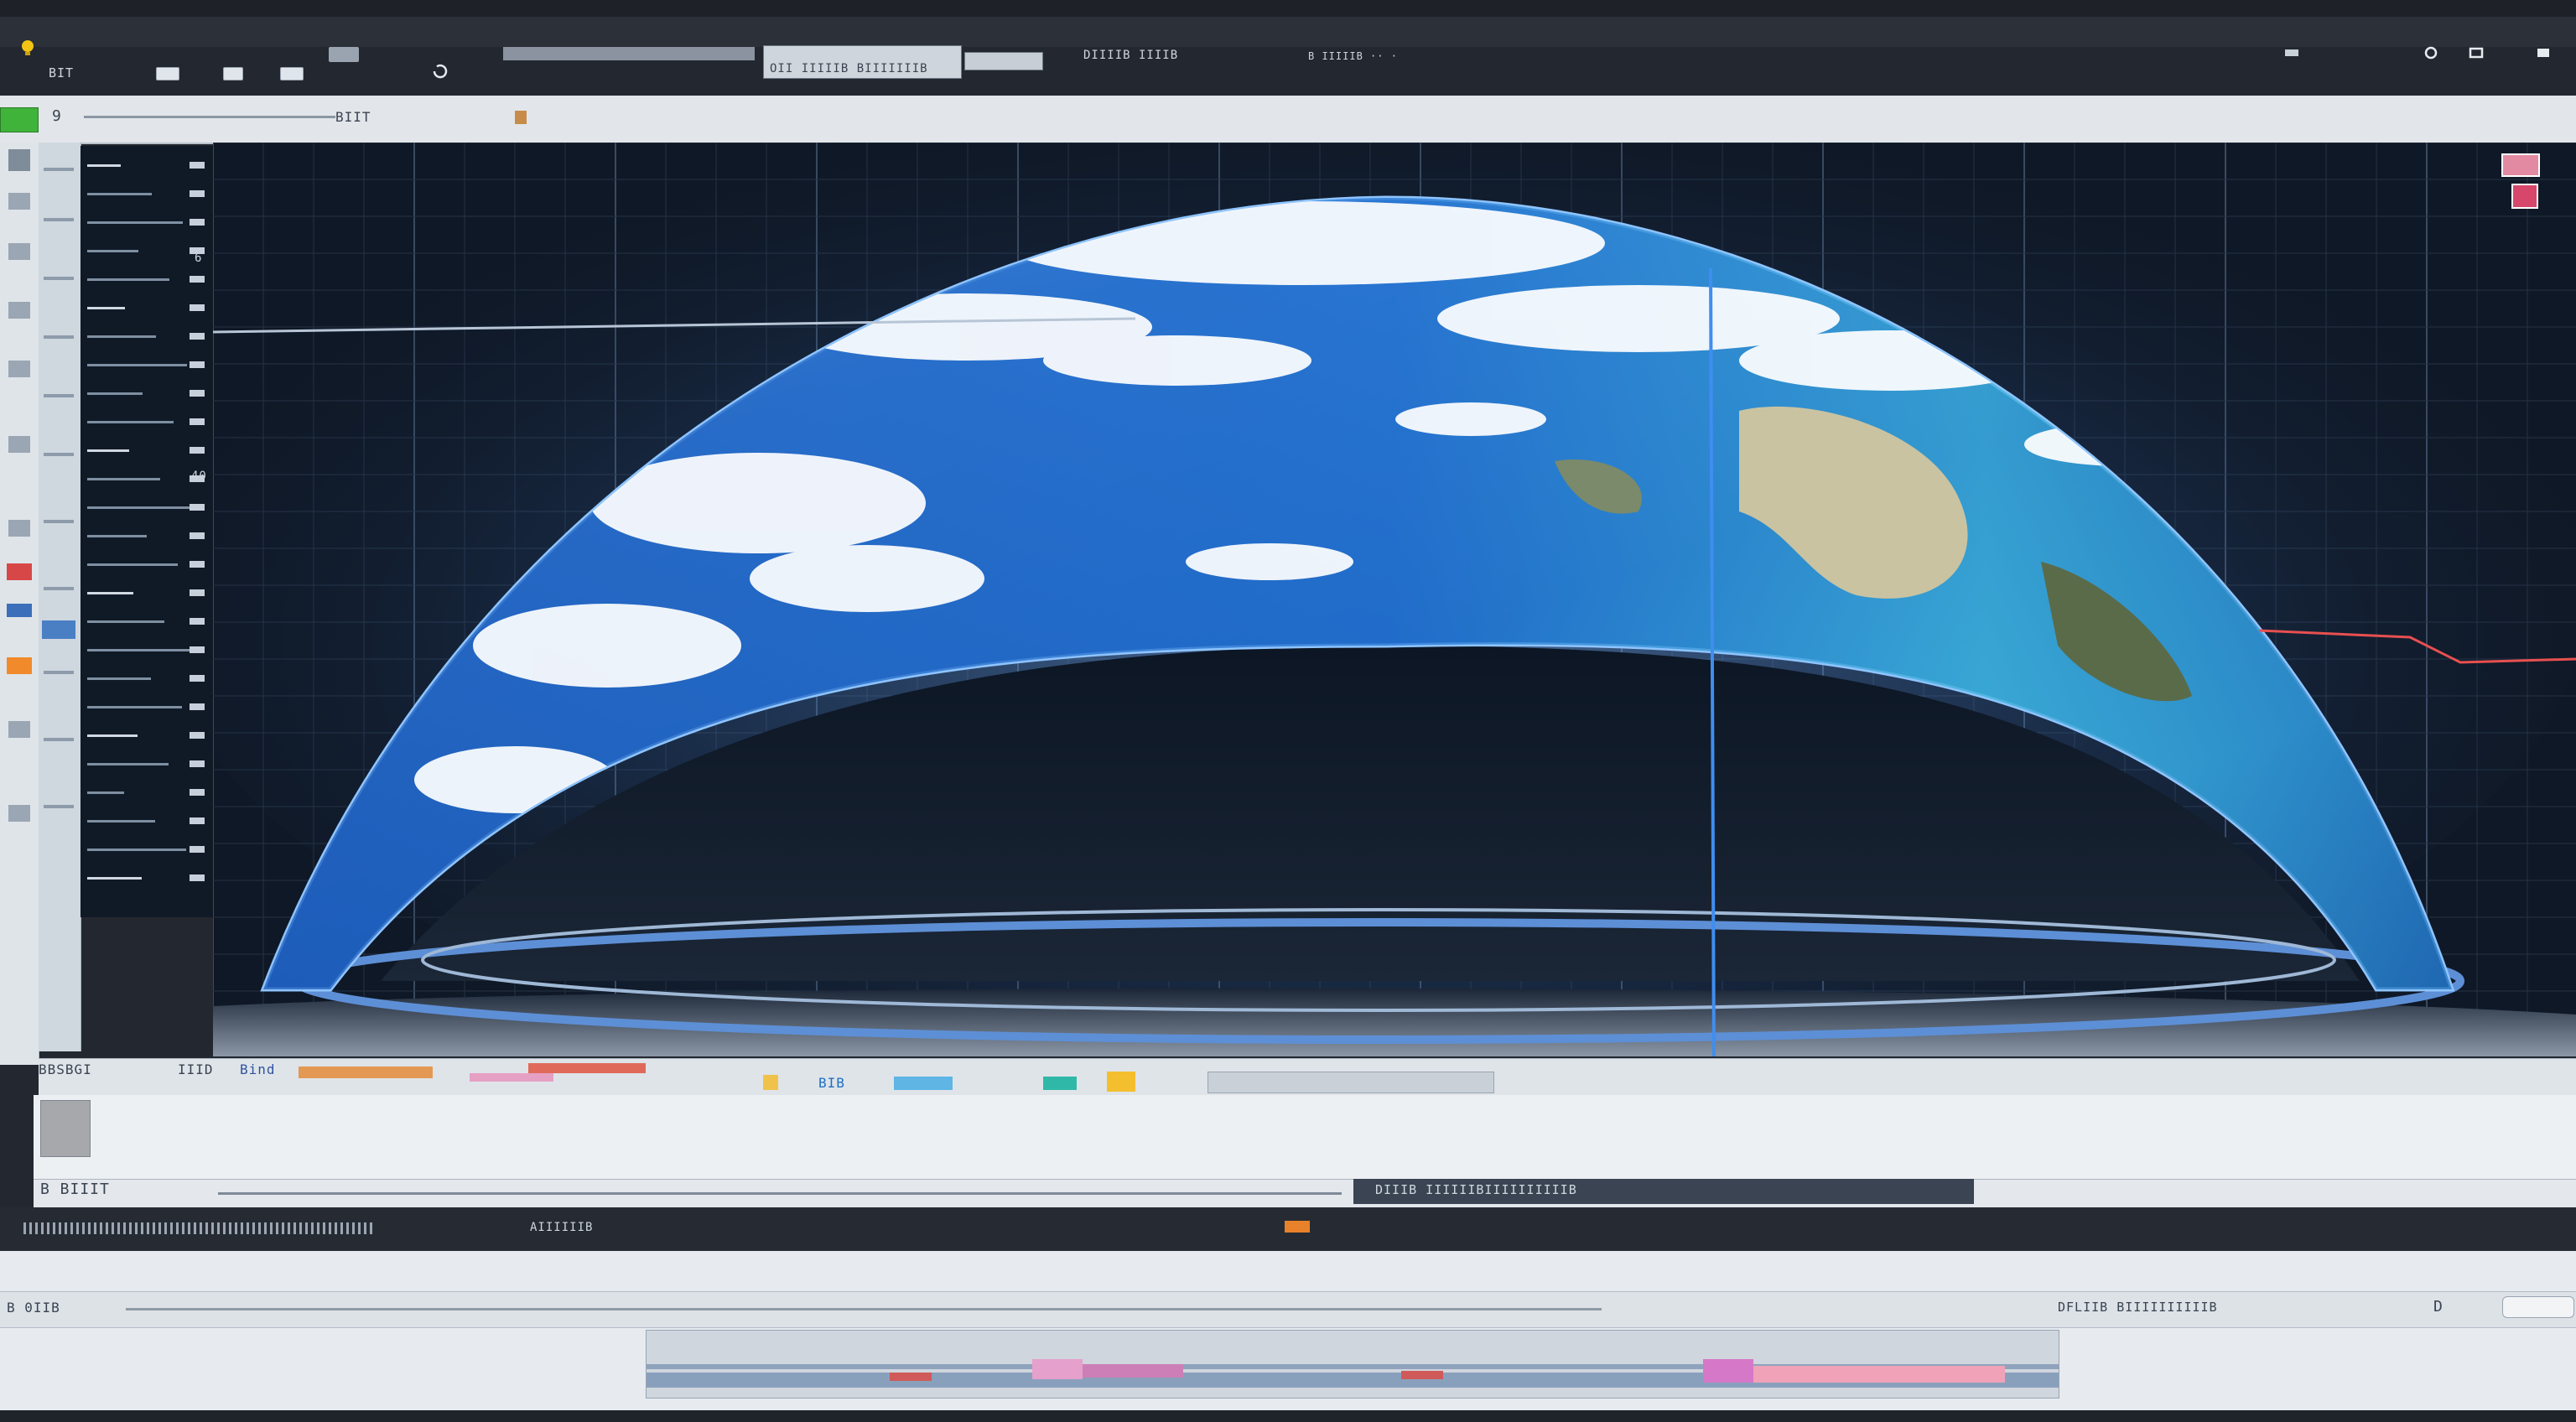 Image resolution: width=2576 pixels, height=1422 pixels. Describe the element at coordinates (2292, 53) in the screenshot. I see `minimize-icon` at that location.